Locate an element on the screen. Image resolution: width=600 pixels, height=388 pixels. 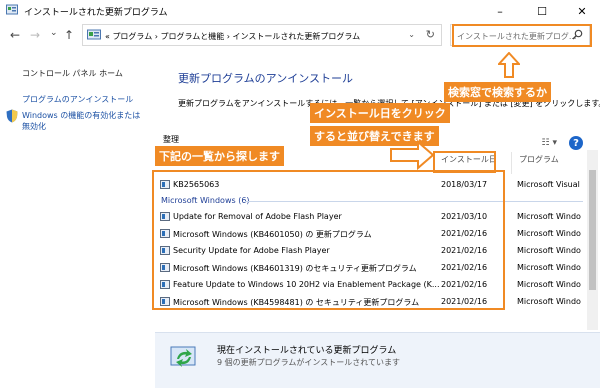
up-arrow-annotation-icon is located at coordinates (509, 65).